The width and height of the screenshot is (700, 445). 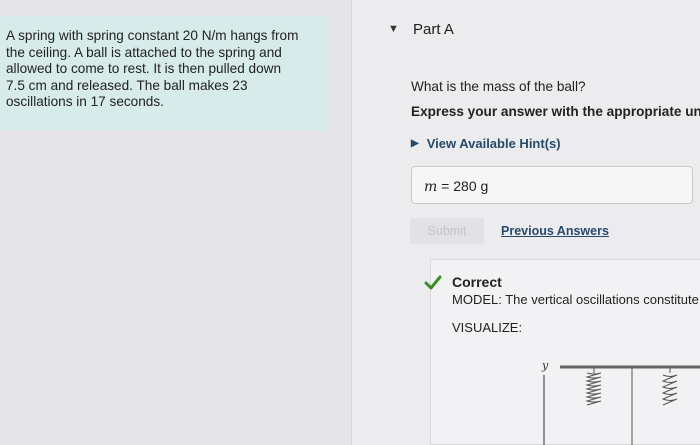 I want to click on checkmark-icon, so click(x=433, y=282).